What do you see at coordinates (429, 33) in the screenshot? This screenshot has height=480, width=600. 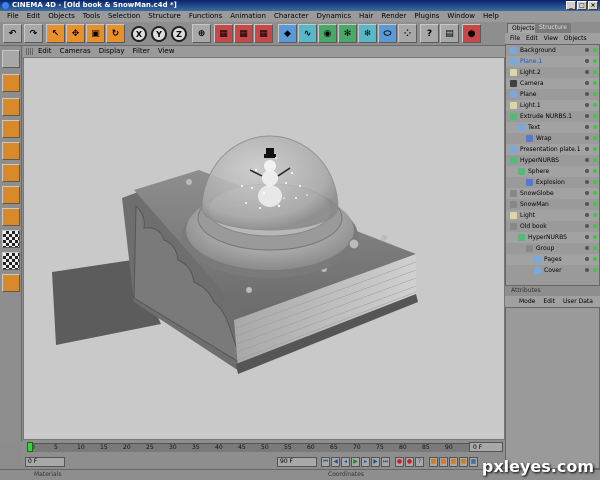 I see `help-icon: ?` at bounding box center [429, 33].